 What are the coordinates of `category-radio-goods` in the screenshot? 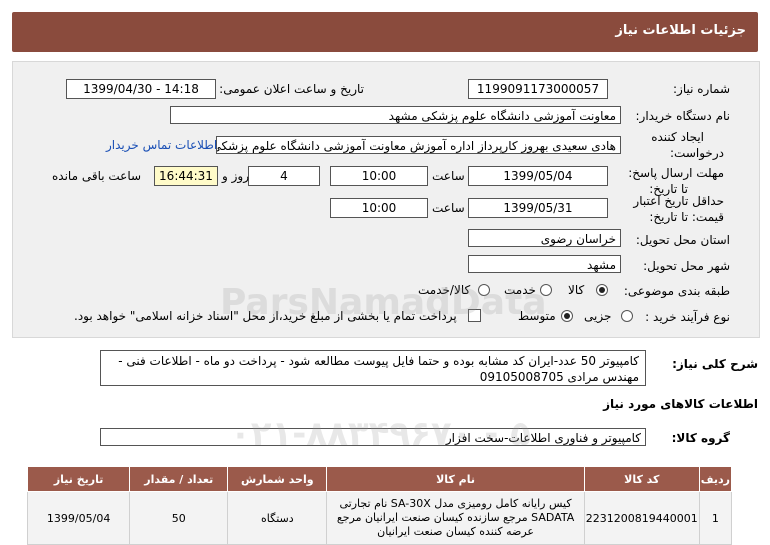 It's located at (602, 290).